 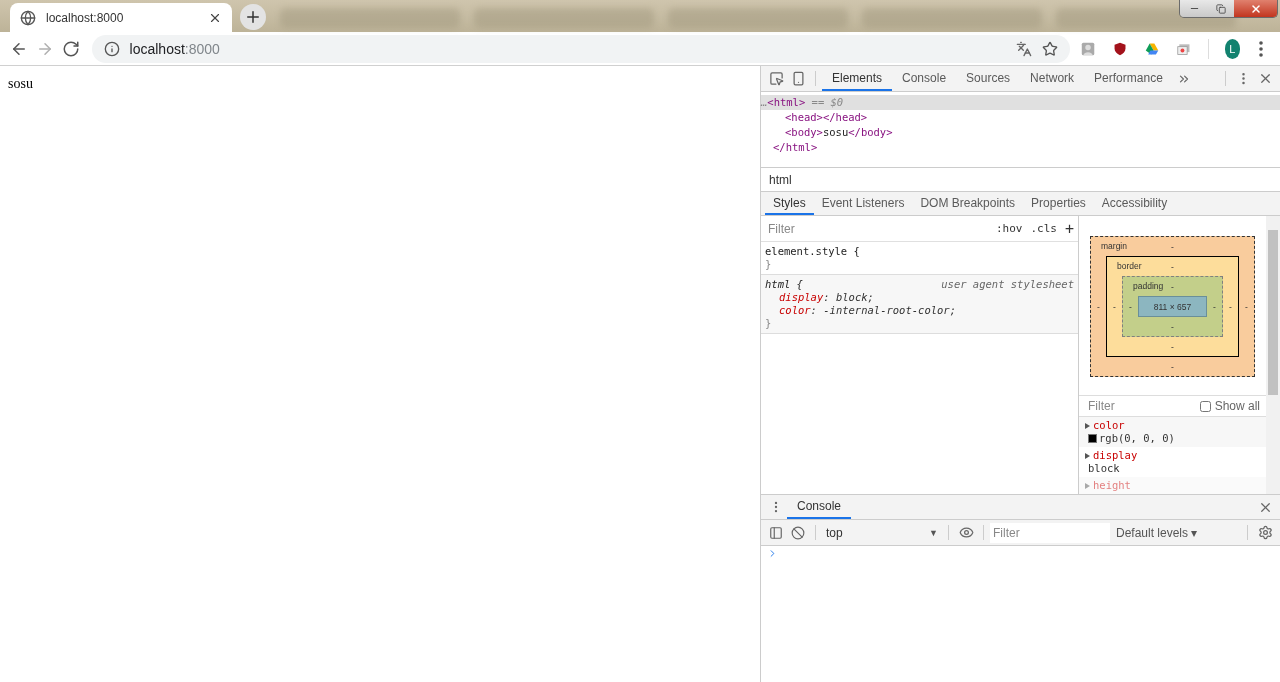 What do you see at coordinates (924, 78) in the screenshot?
I see `devtools-tab: Console` at bounding box center [924, 78].